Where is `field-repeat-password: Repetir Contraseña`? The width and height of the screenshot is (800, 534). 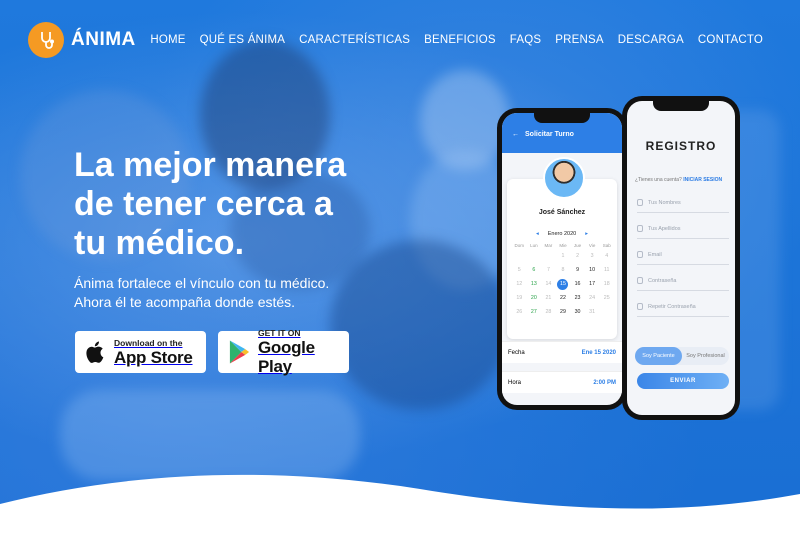
field-repeat-password: Repetir Contraseña is located at coordinates (683, 307).